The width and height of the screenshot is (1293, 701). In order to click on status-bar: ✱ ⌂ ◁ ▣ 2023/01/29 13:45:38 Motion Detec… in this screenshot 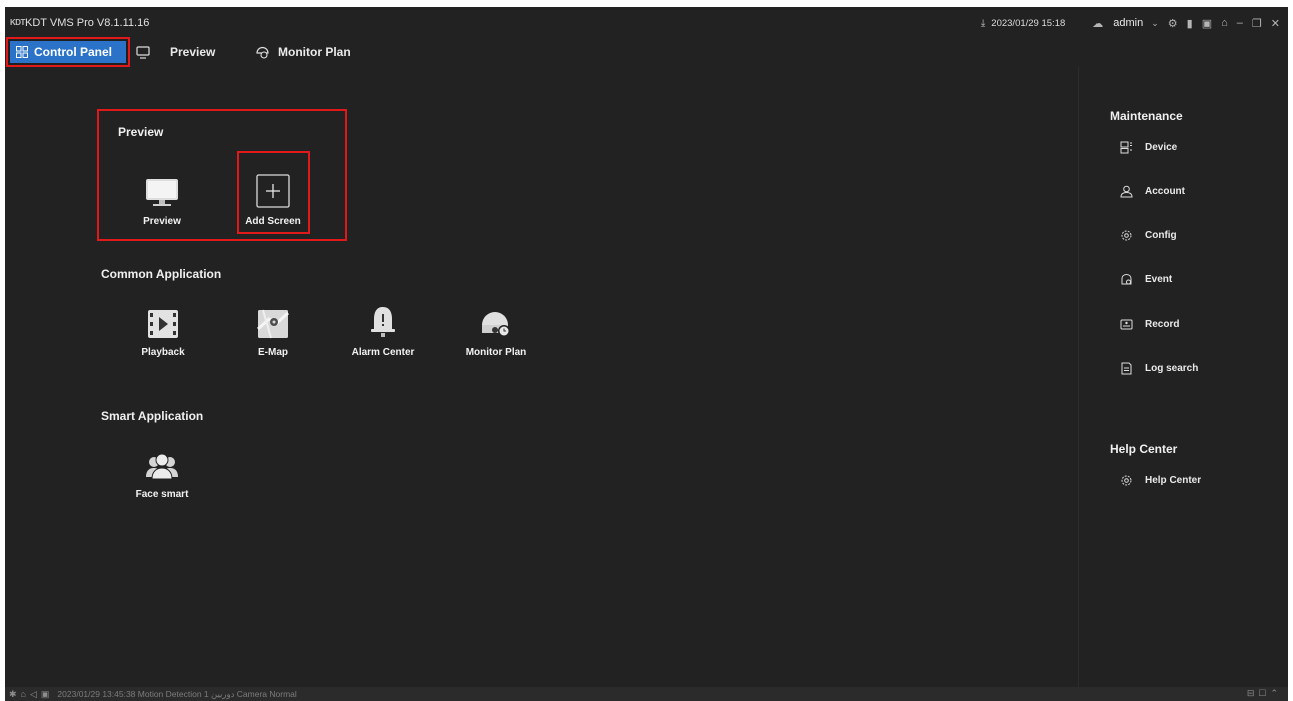, I will do `click(646, 694)`.